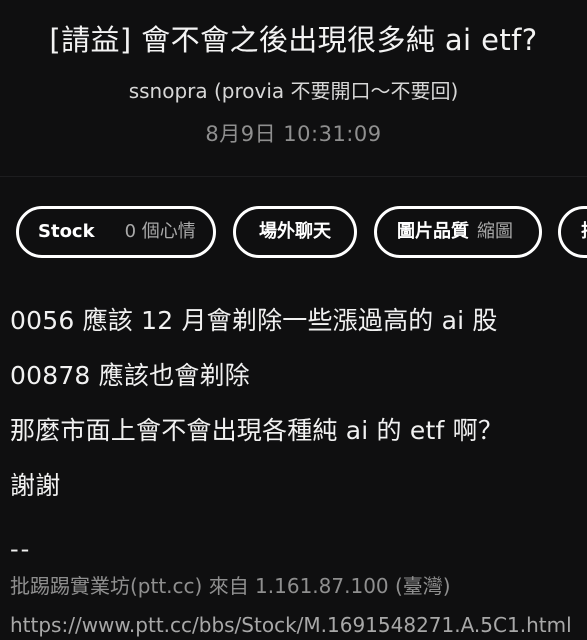  I want to click on offsite-chat-label: 場外聊天, so click(295, 231).